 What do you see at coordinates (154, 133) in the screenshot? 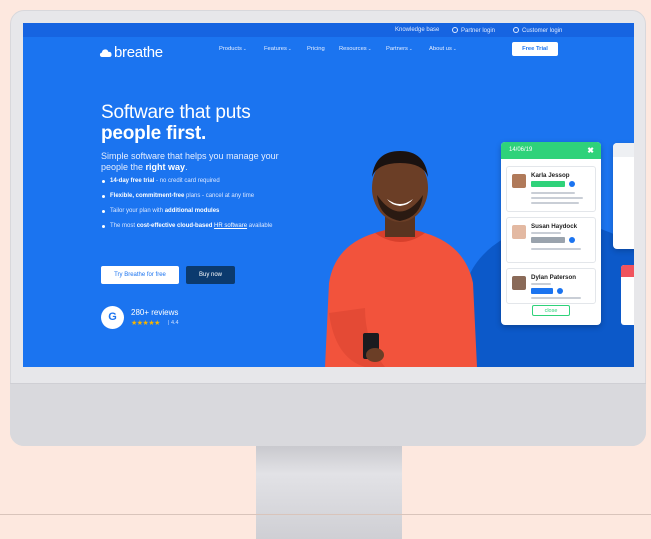
I see `hero-title-line2: people first.` at bounding box center [154, 133].